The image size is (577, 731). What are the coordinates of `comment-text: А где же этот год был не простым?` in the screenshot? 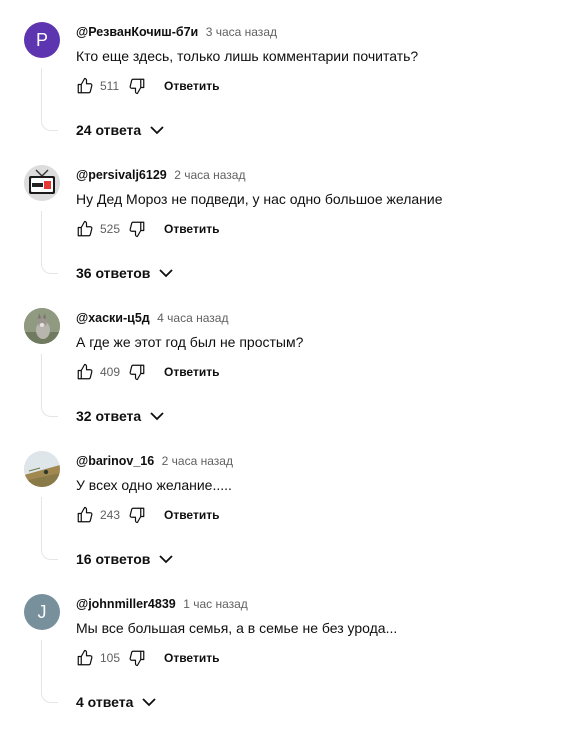 It's located at (190, 342).